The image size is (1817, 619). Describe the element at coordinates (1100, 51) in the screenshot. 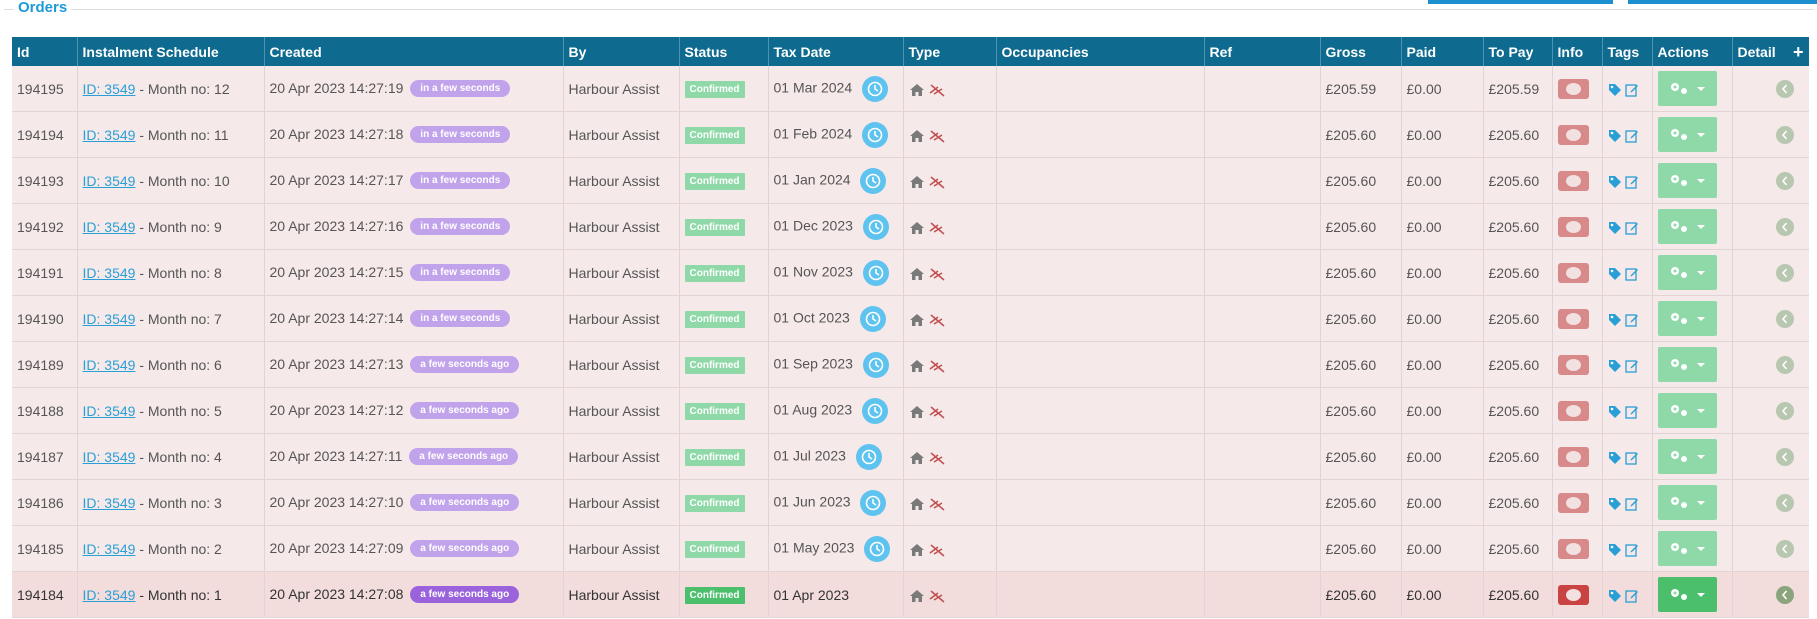

I see `col-header-occupancies: Occupancies` at that location.